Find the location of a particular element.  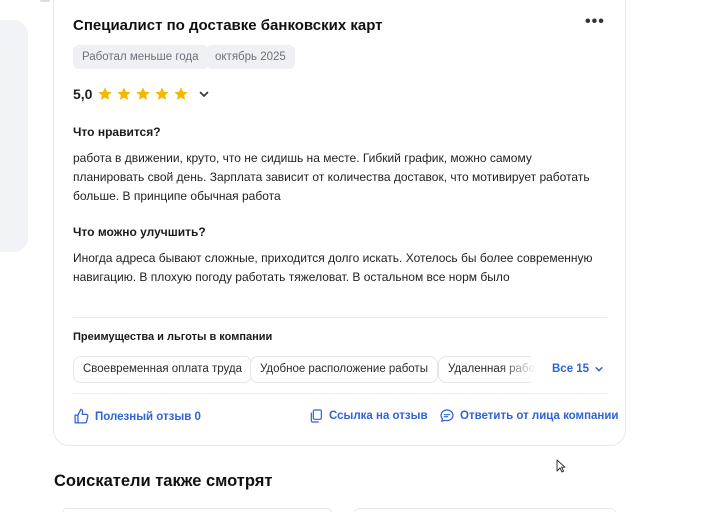

reply-label: Ответить от лица компании is located at coordinates (539, 416).